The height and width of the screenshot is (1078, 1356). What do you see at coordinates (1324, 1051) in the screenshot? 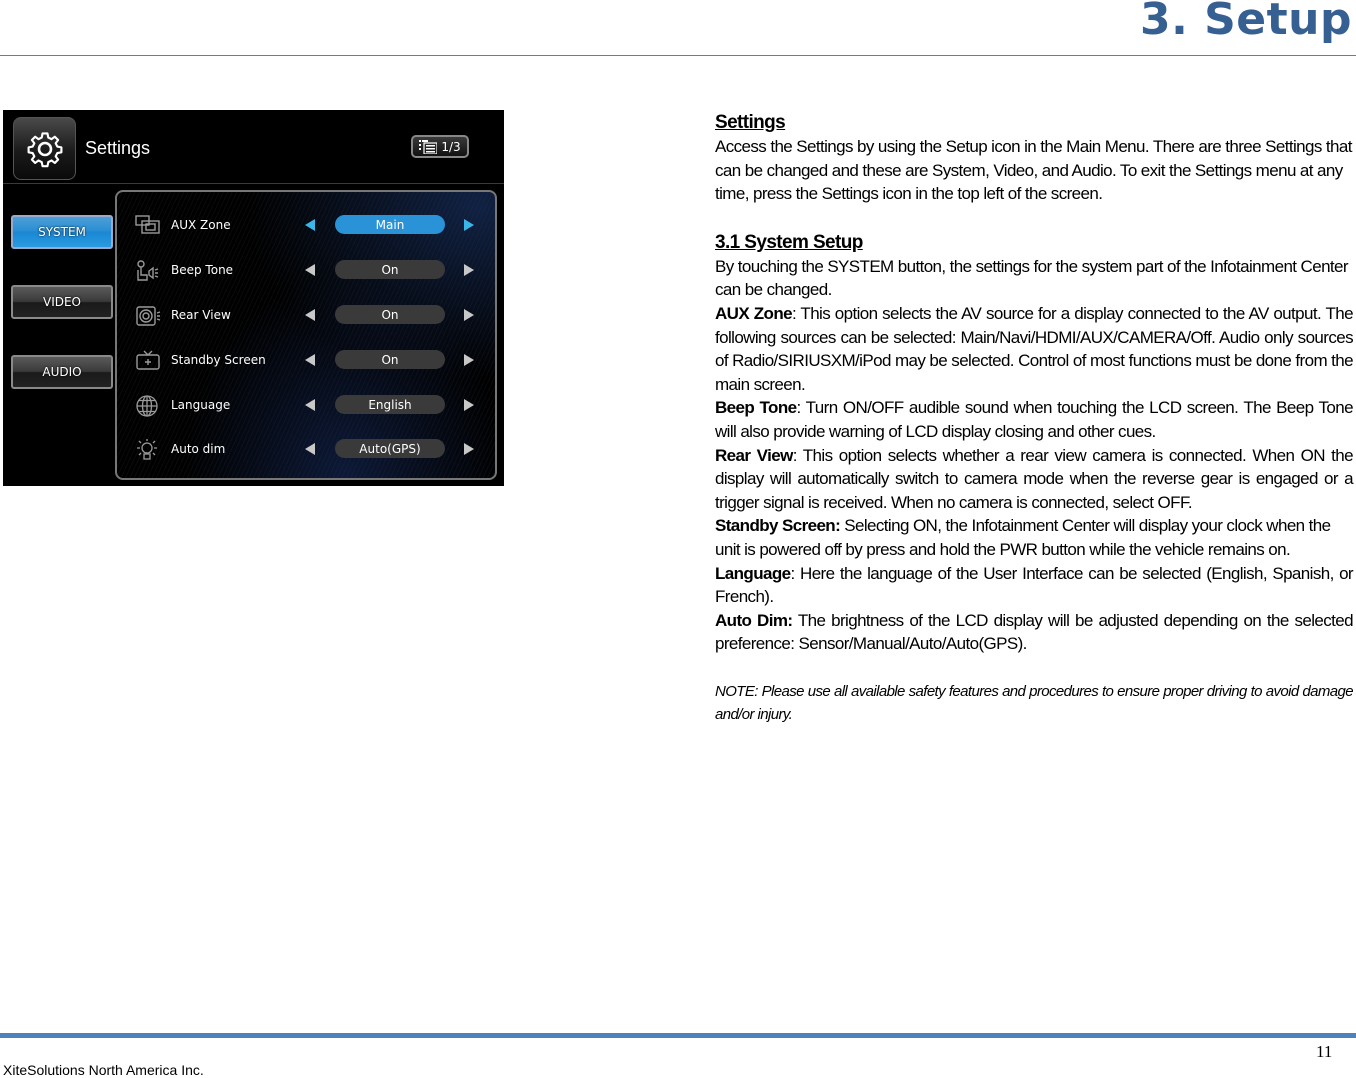
I see `page-number: 11` at bounding box center [1324, 1051].